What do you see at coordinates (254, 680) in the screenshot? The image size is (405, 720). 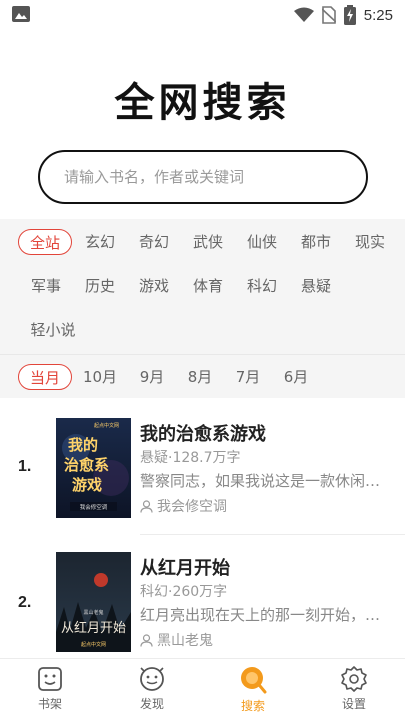 I see `search-icon` at bounding box center [254, 680].